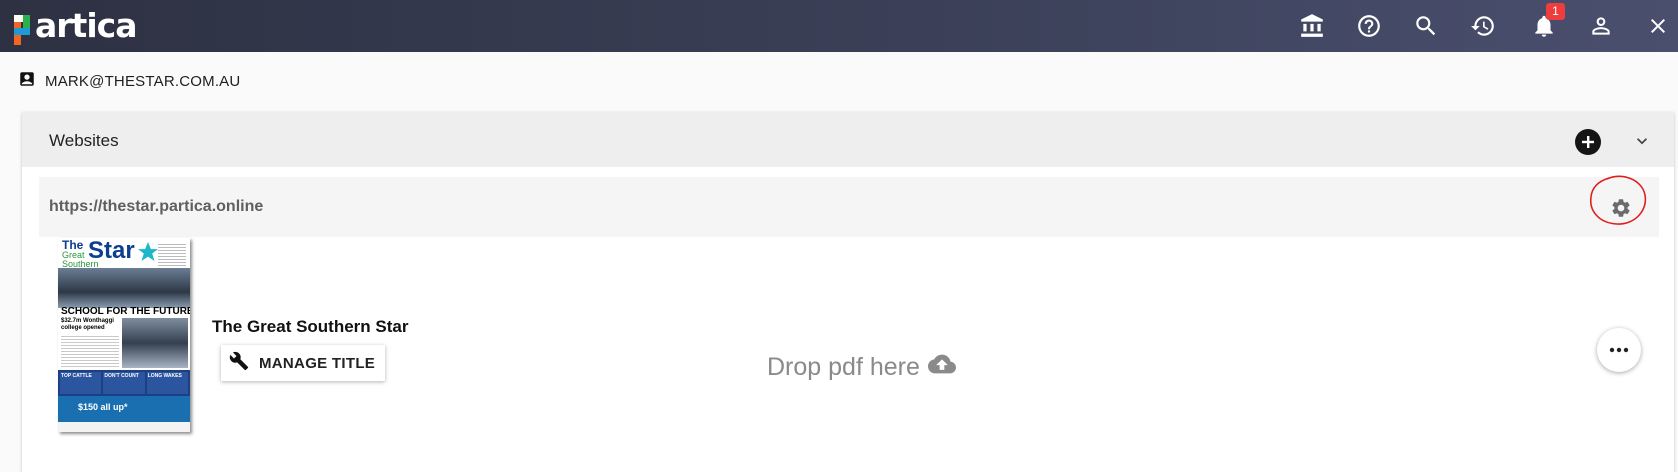 The image size is (1678, 472). I want to click on cover-ad-text: $150 all up*, so click(103, 407).